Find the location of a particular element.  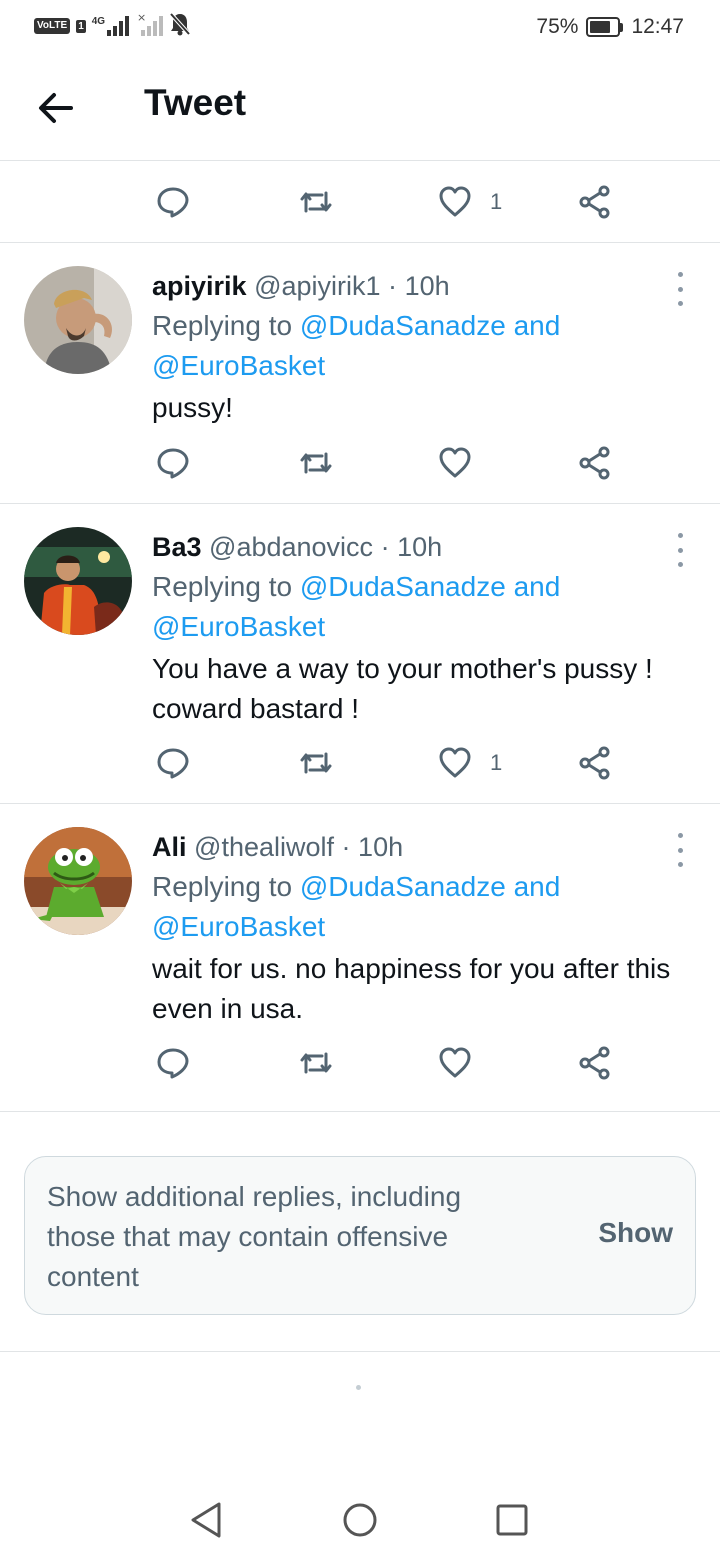

tweet-actions: 1 is located at coordinates (360, 763).